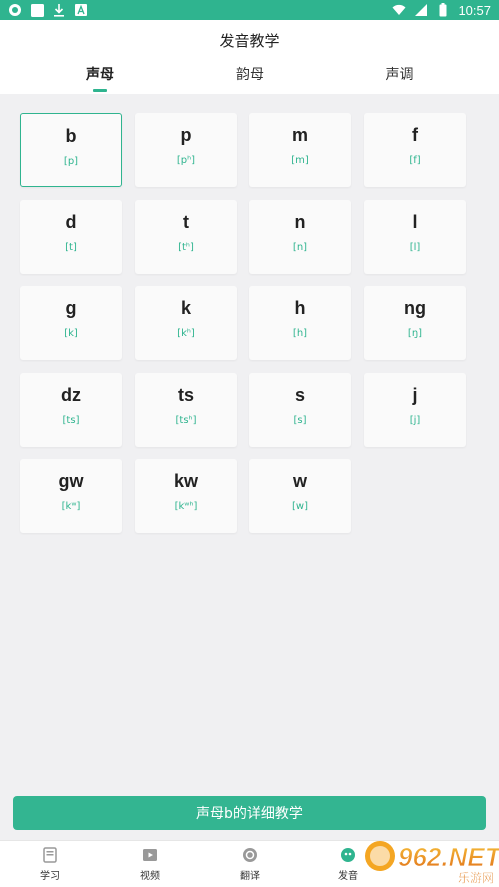  I want to click on tab-label: 韵母, so click(250, 75).